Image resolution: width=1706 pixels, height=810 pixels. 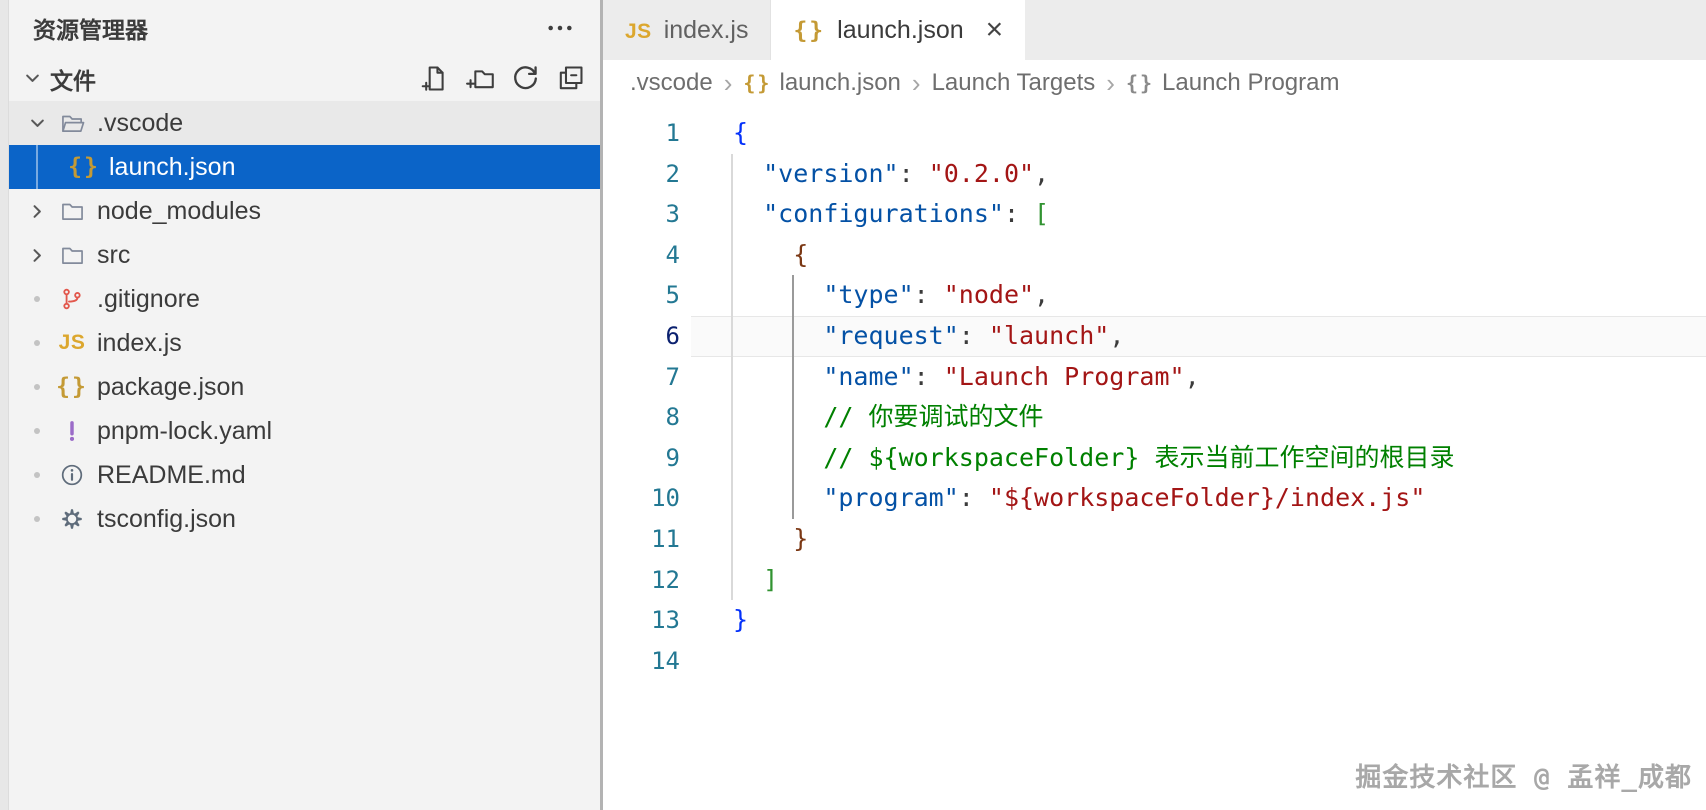 I want to click on line-number: 14, so click(x=643, y=661).